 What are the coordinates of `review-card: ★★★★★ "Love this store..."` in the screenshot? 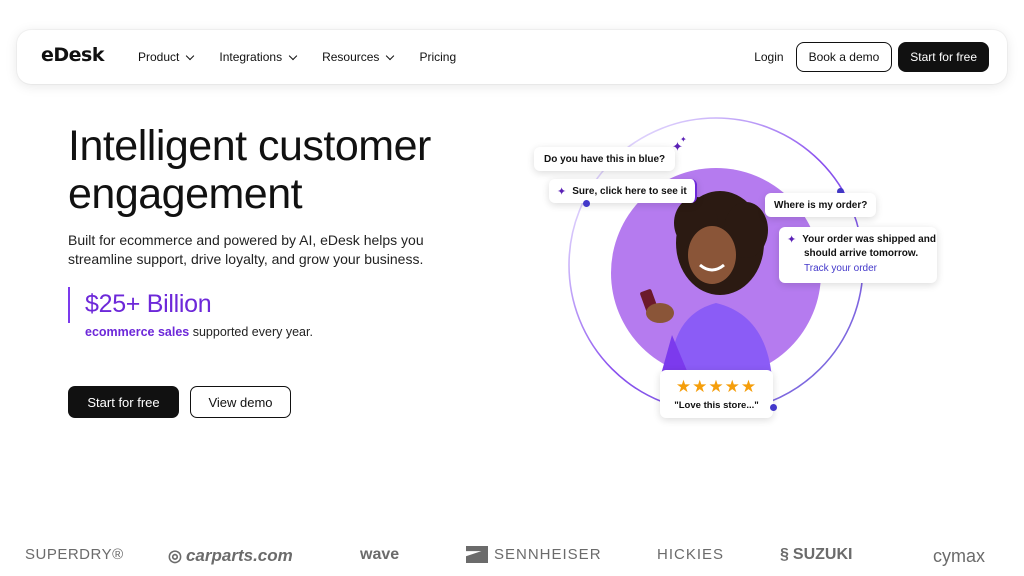 It's located at (716, 394).